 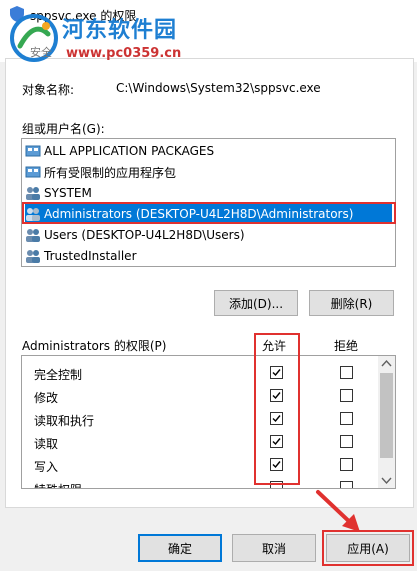 What do you see at coordinates (41, 52) in the screenshot?
I see `tab-security: 安全` at bounding box center [41, 52].